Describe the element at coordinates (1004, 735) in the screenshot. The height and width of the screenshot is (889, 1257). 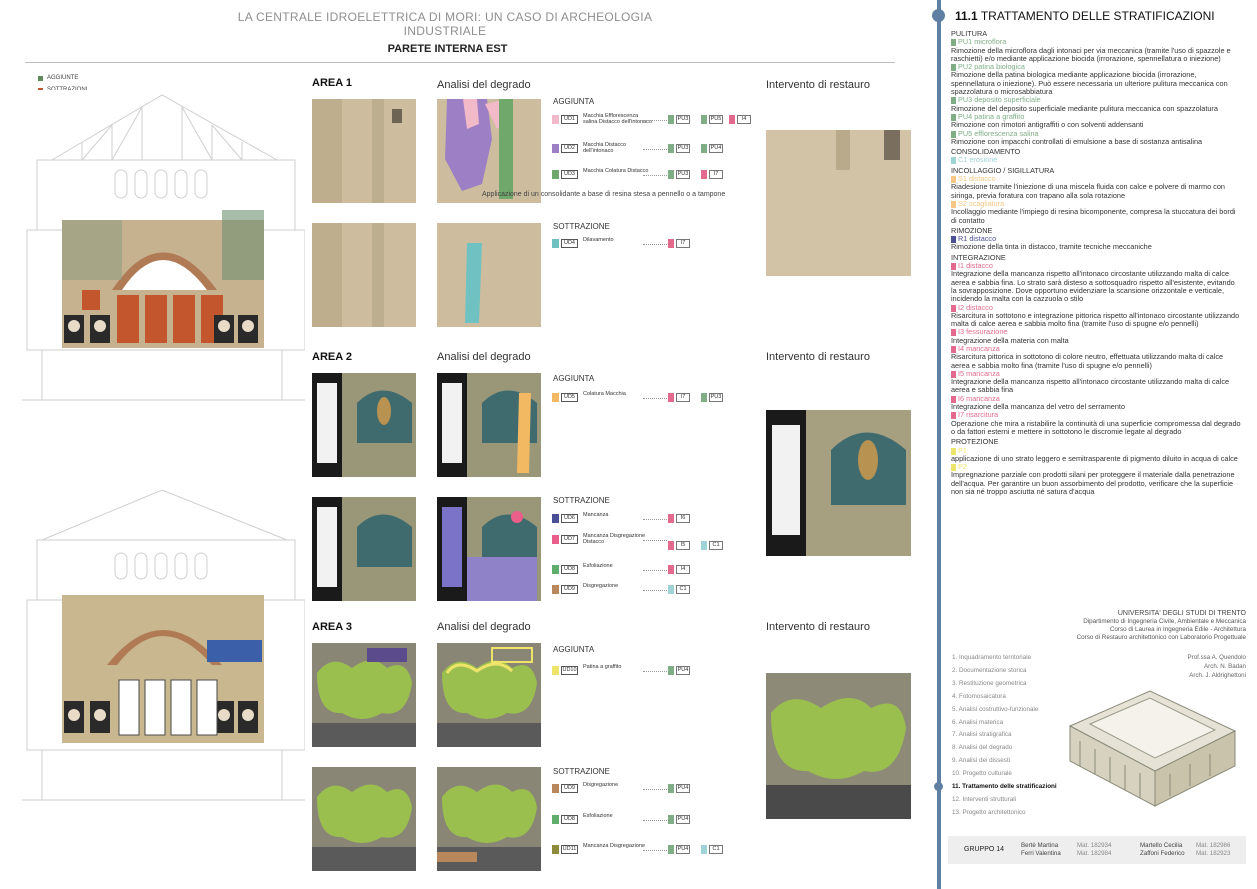
I see `toc-item: 7. Analisi stratigrafica` at that location.